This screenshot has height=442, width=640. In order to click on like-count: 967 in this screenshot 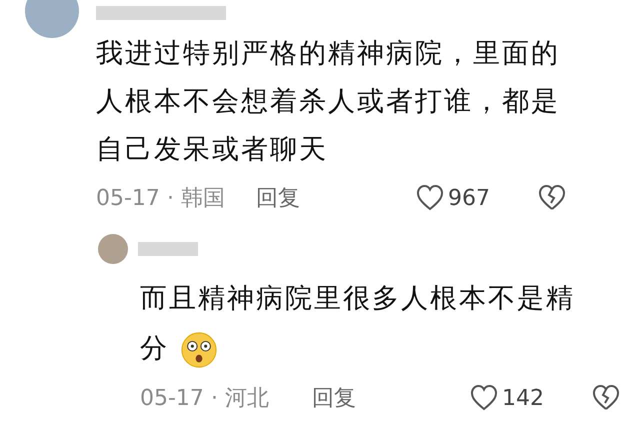, I will do `click(469, 198)`.